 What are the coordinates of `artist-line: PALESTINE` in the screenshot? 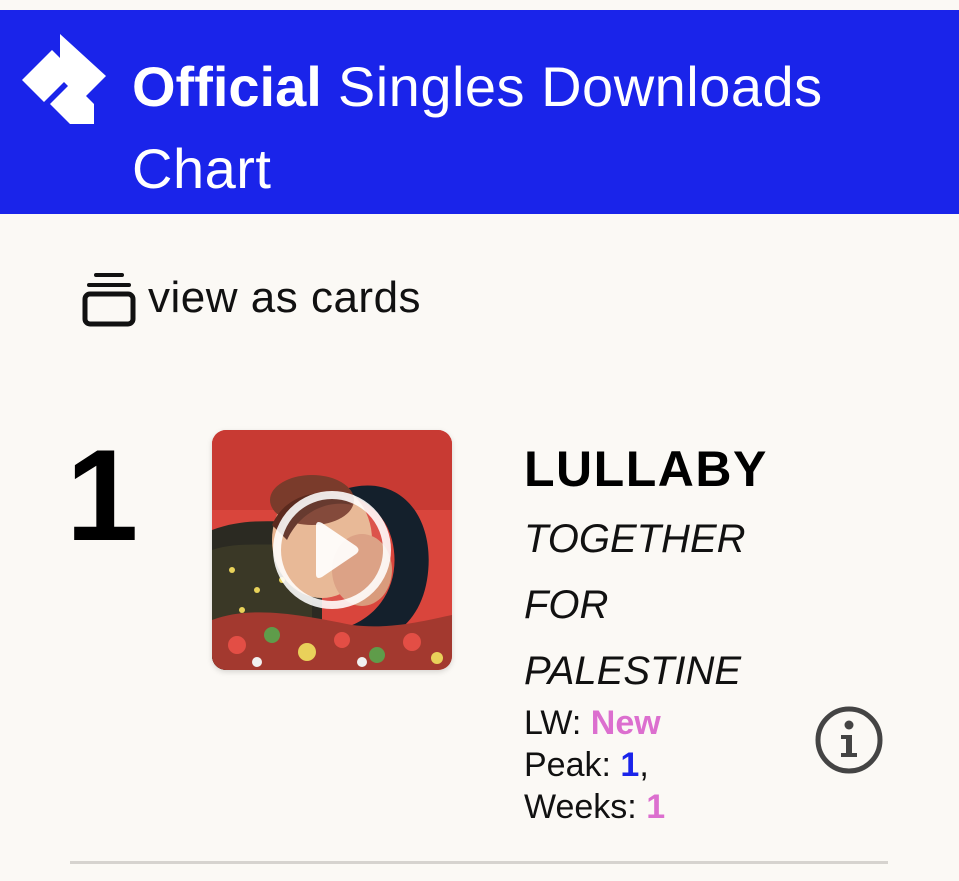 It's located at (633, 671).